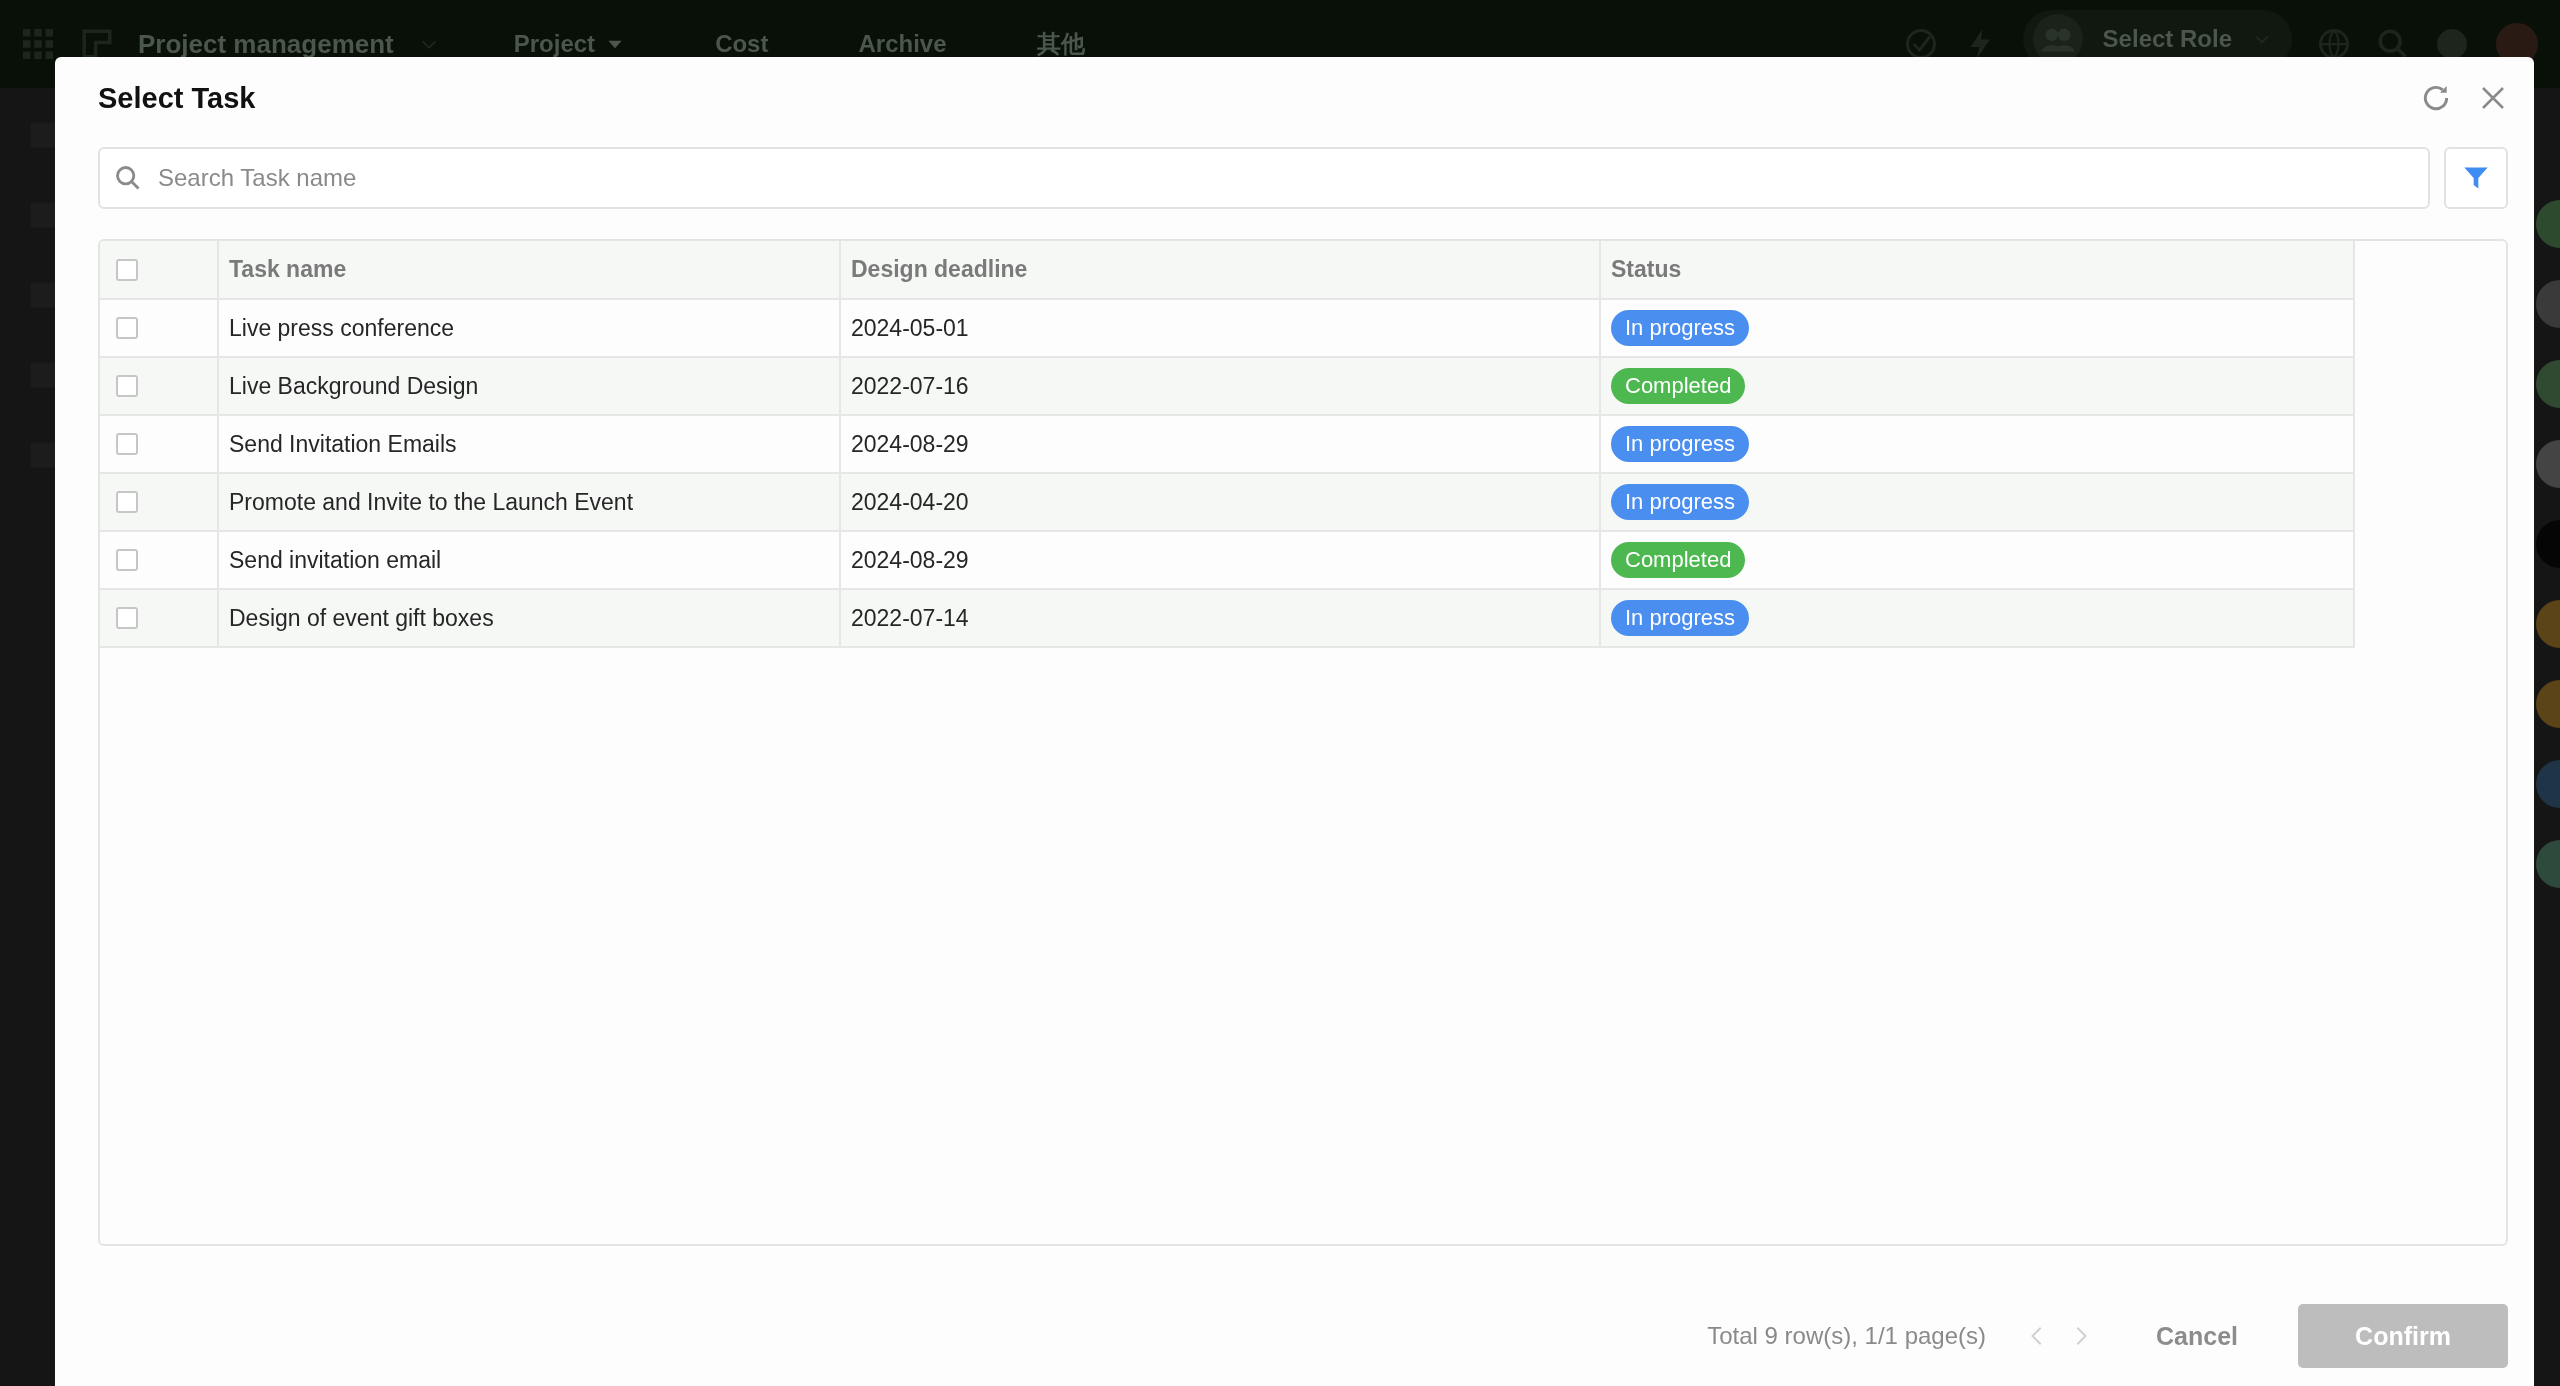 This screenshot has height=1386, width=2560. I want to click on nav-link: Archive, so click(902, 44).